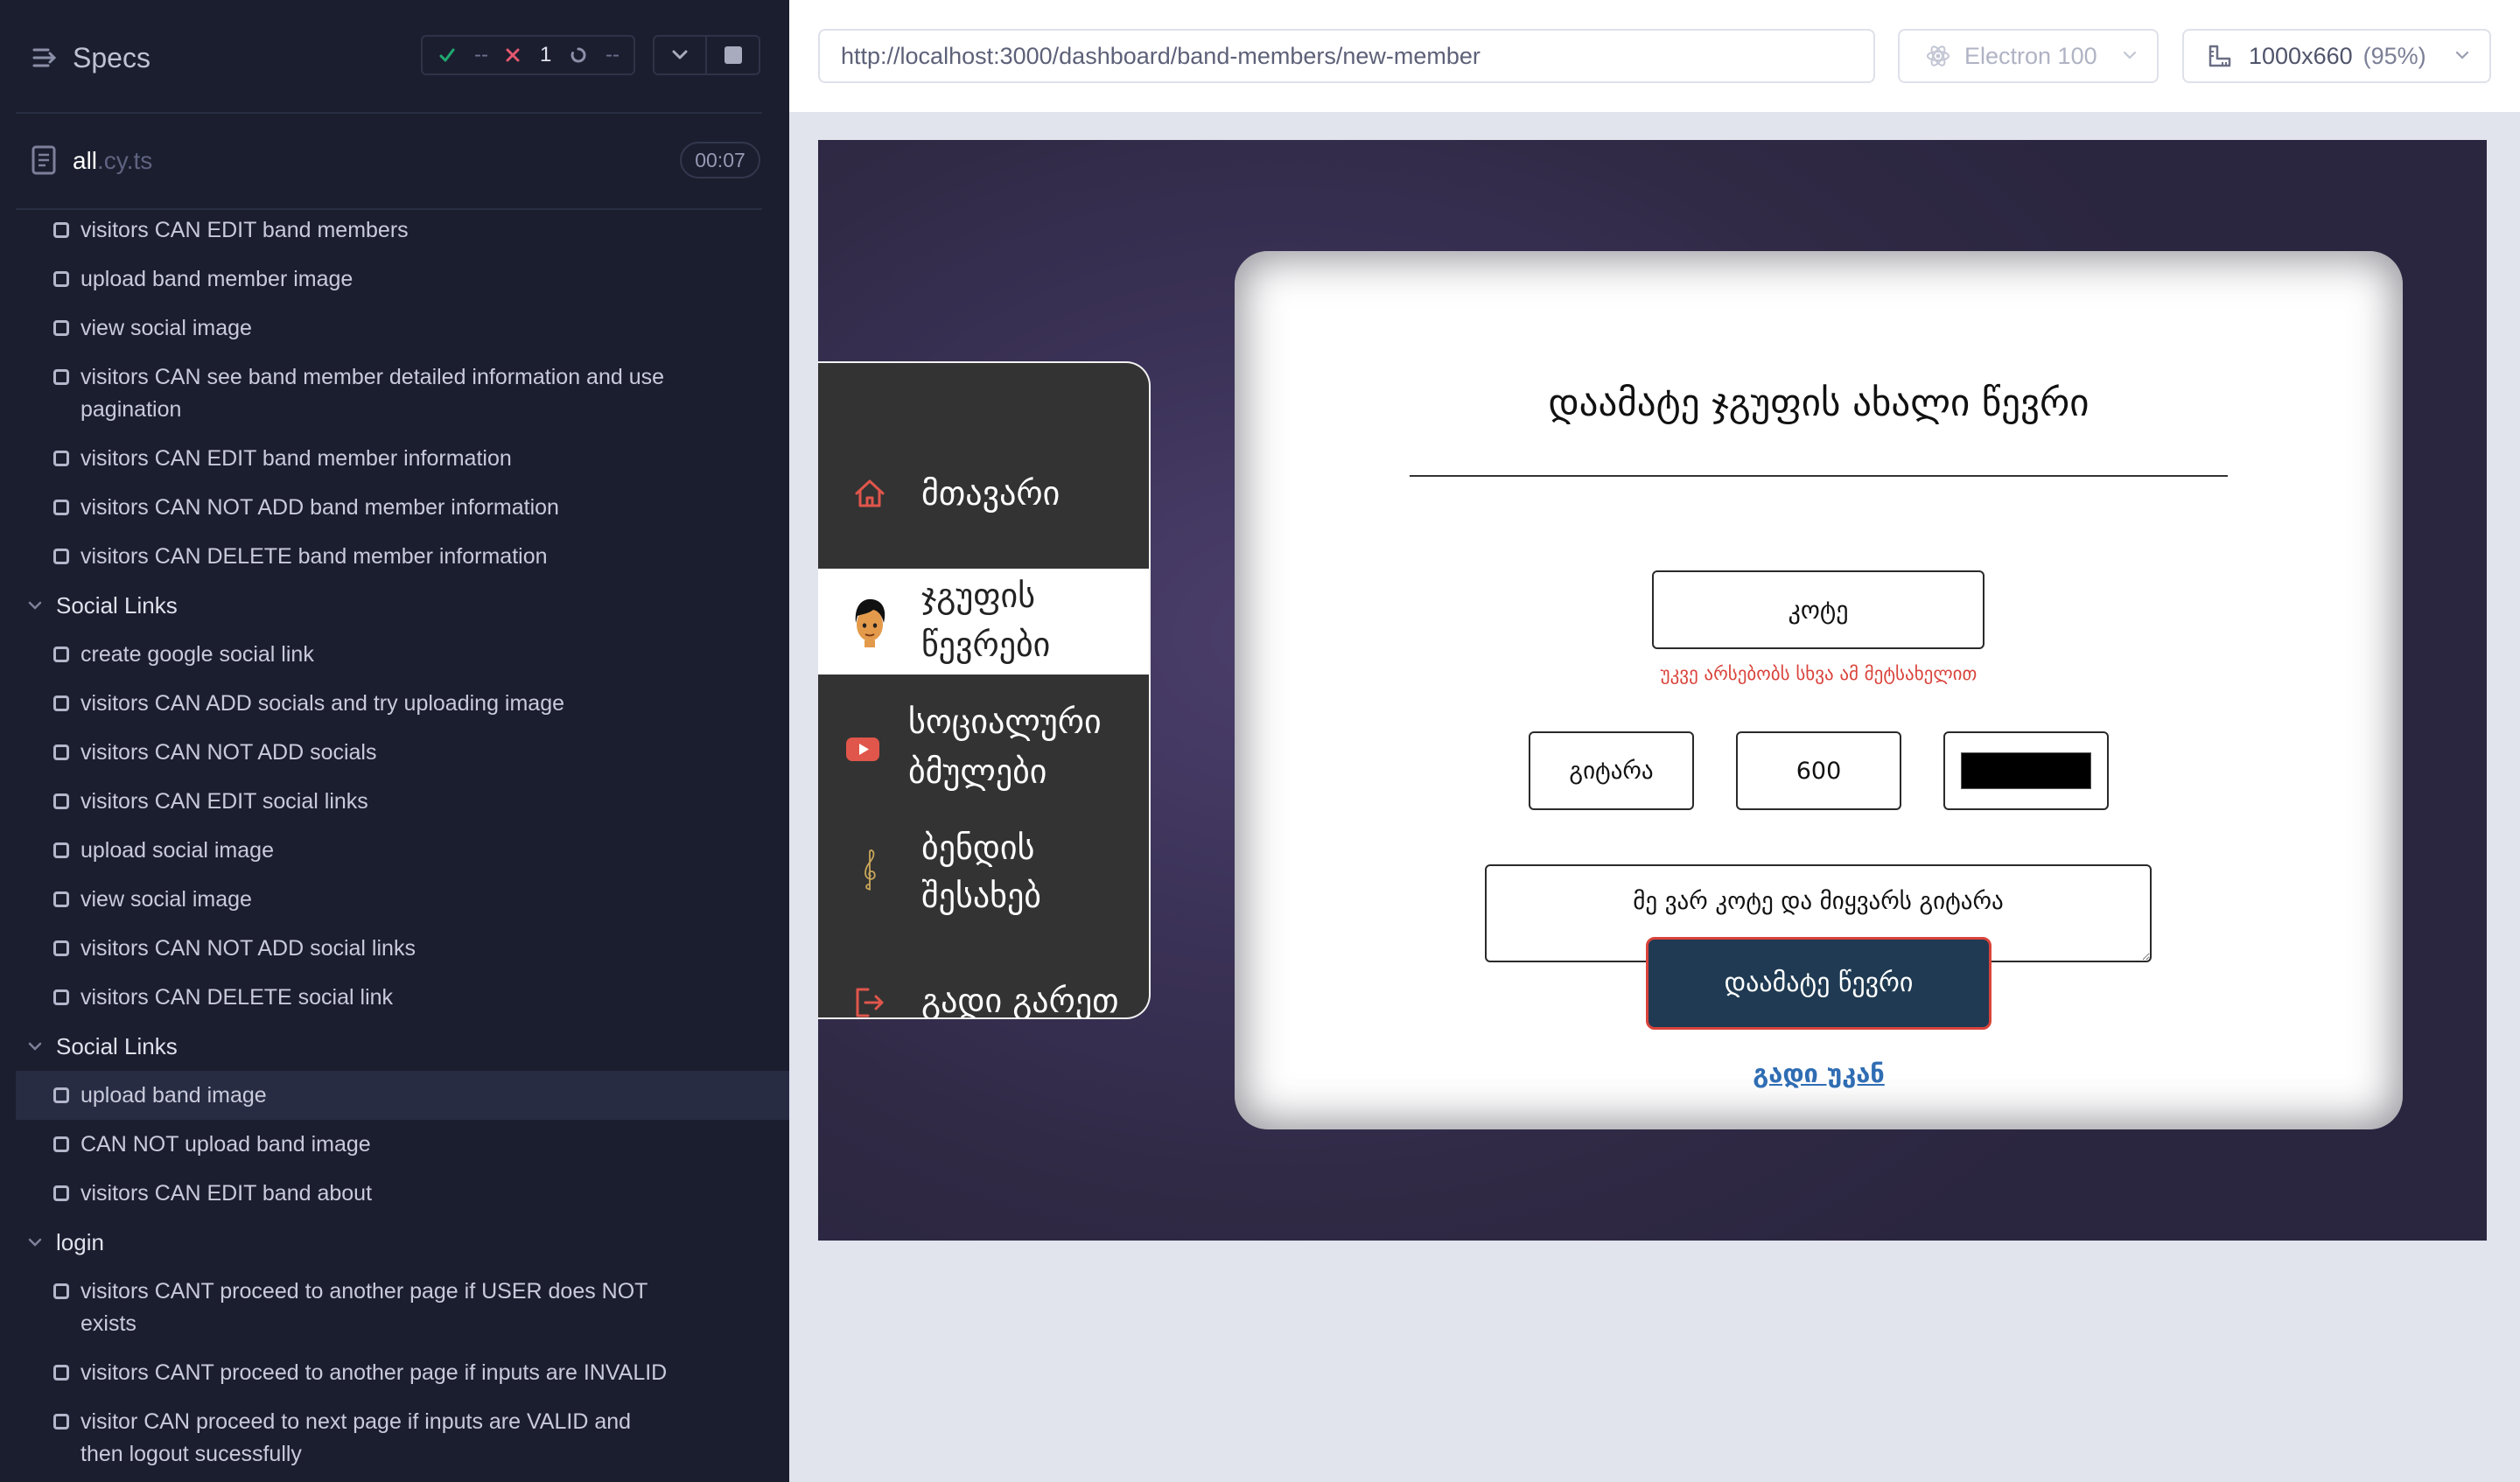  Describe the element at coordinates (2026, 770) in the screenshot. I see `color-picker` at that location.